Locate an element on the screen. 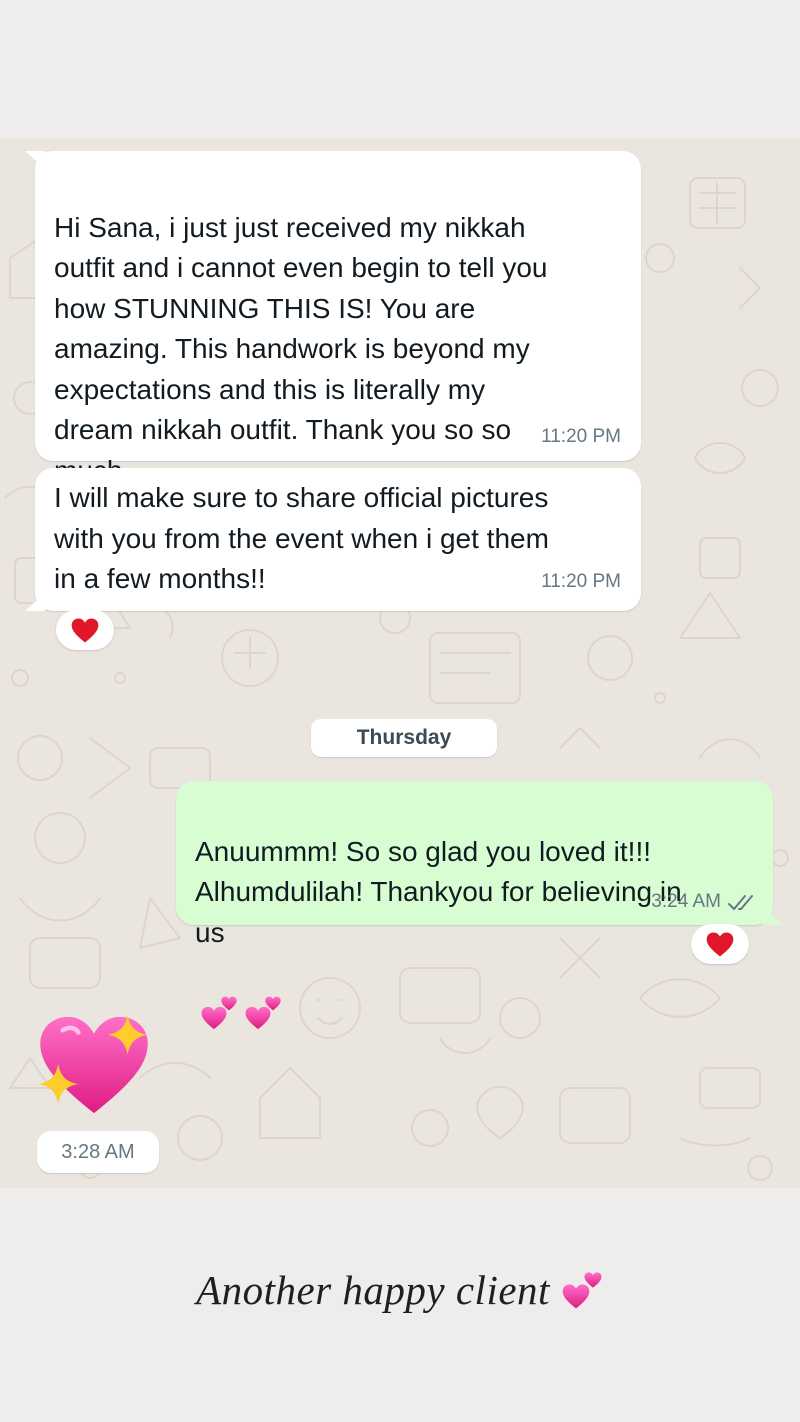 This screenshot has width=800, height=1422. day-separator: Thursday is located at coordinates (404, 738).